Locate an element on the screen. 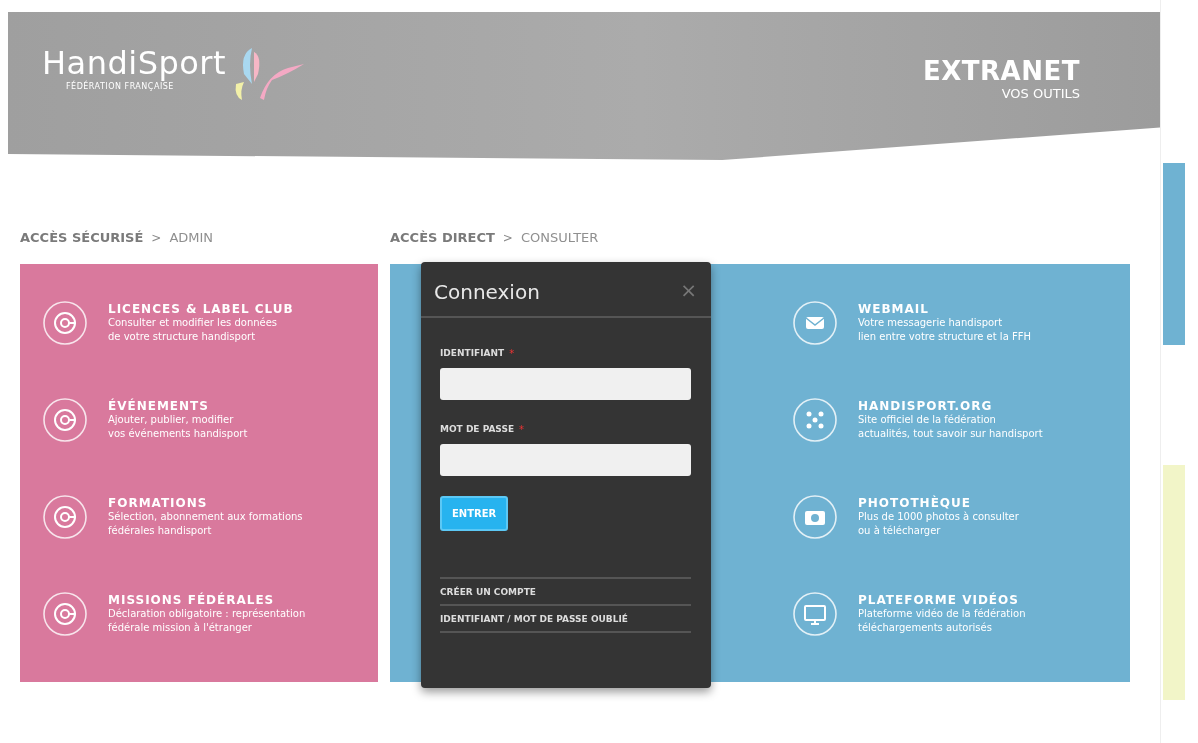 Image resolution: width=1198 pixels, height=743 pixels. link-title: LICENCES & LABEL CLUB is located at coordinates (201, 308).